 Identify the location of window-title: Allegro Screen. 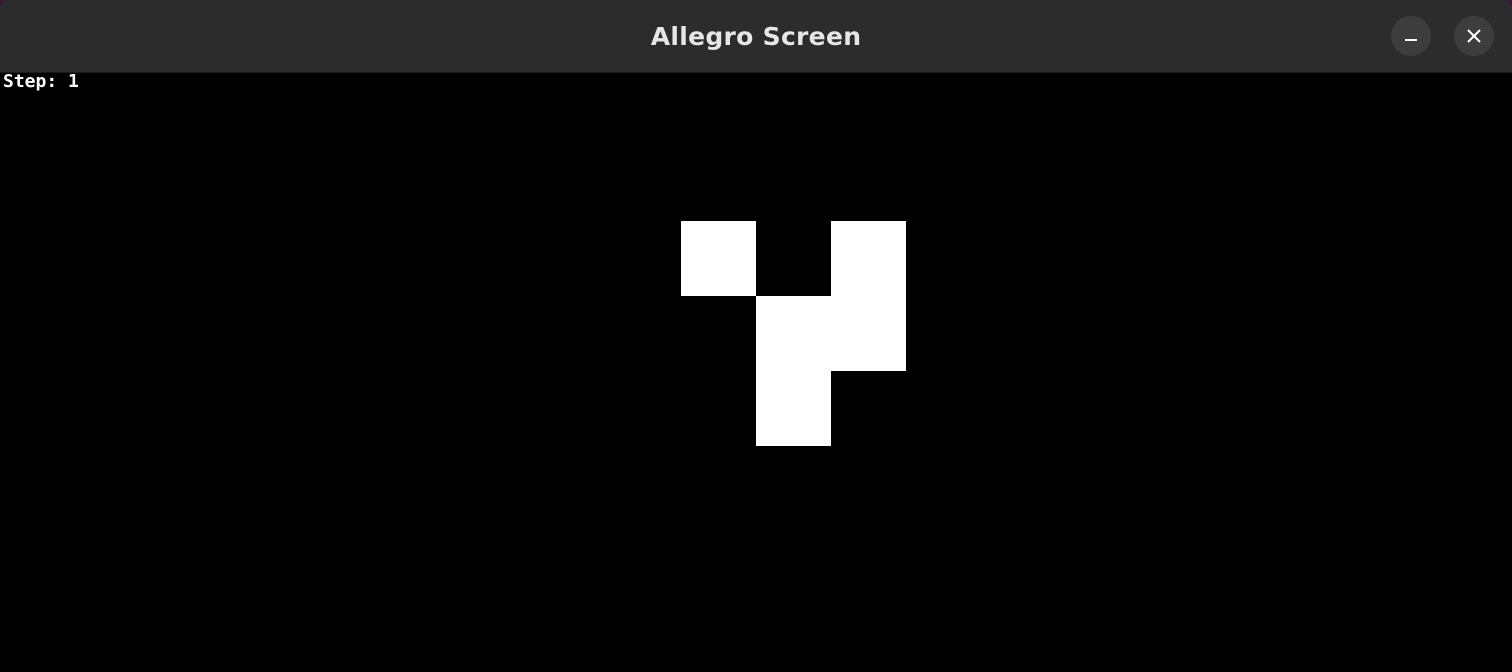
(756, 36).